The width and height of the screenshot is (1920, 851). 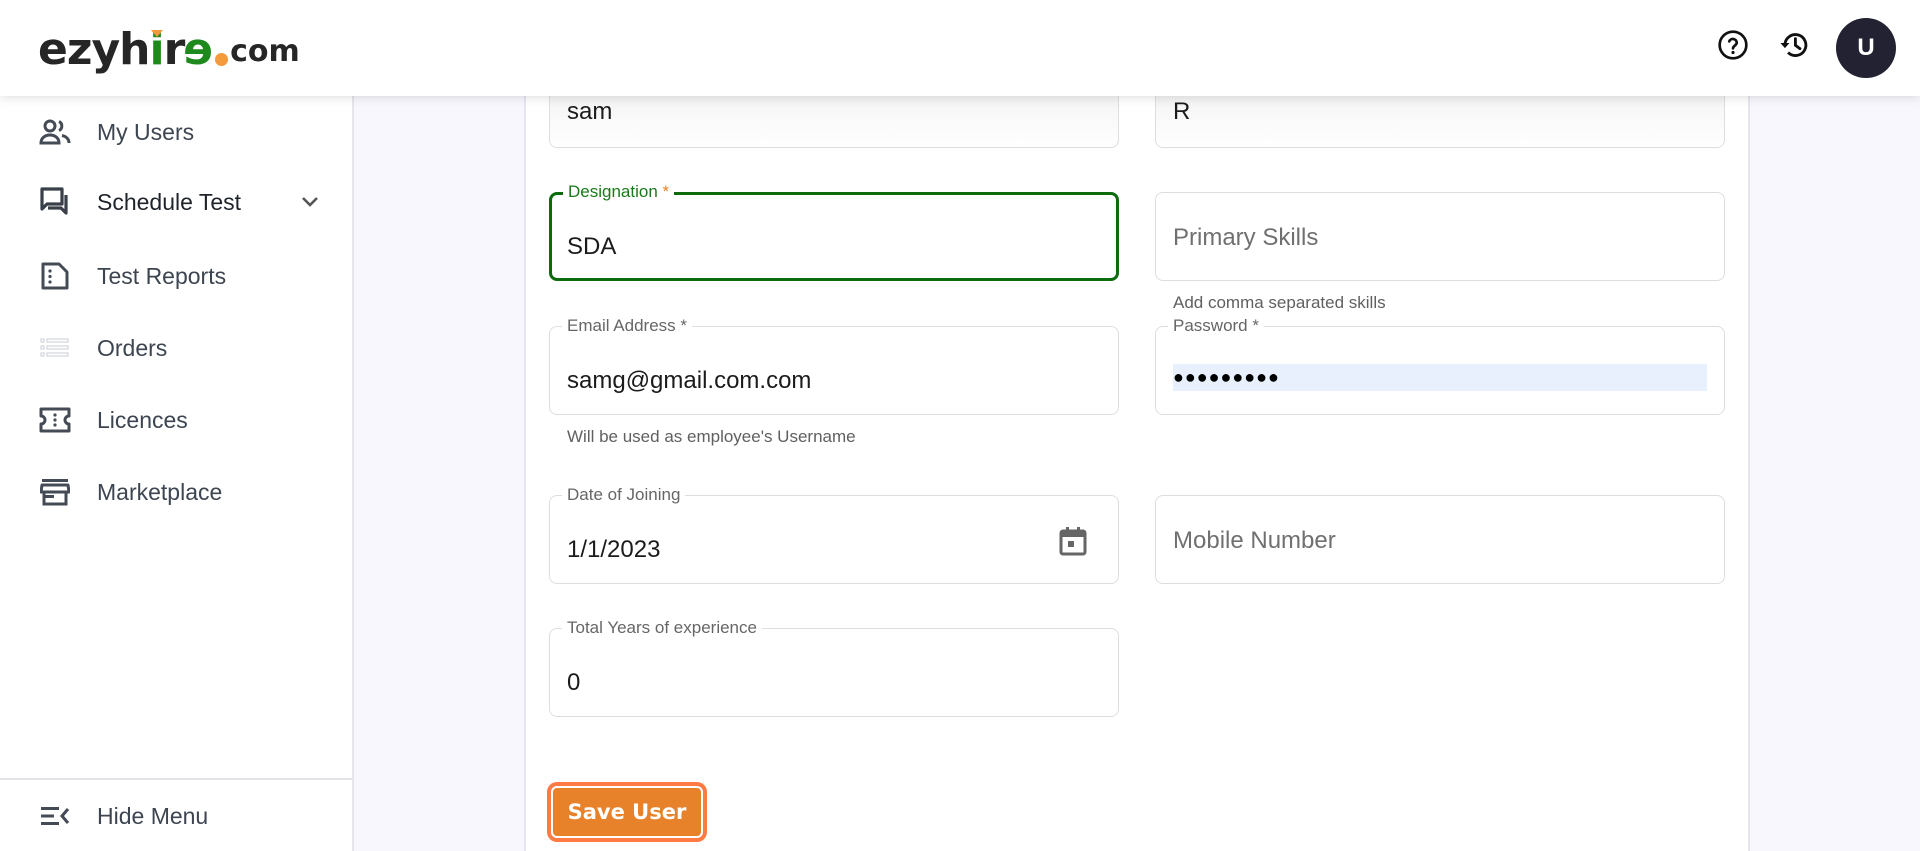 I want to click on list-icon, so click(x=55, y=348).